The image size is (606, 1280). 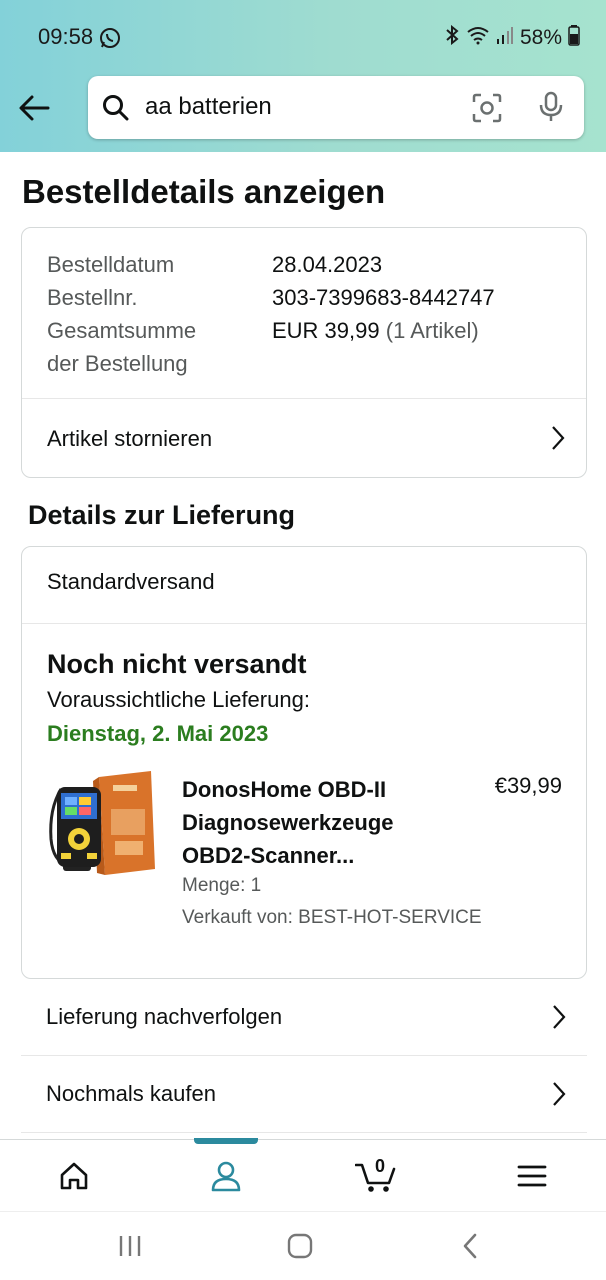 I want to click on delivery-section-title: Details zur Lieferung, so click(x=162, y=515).